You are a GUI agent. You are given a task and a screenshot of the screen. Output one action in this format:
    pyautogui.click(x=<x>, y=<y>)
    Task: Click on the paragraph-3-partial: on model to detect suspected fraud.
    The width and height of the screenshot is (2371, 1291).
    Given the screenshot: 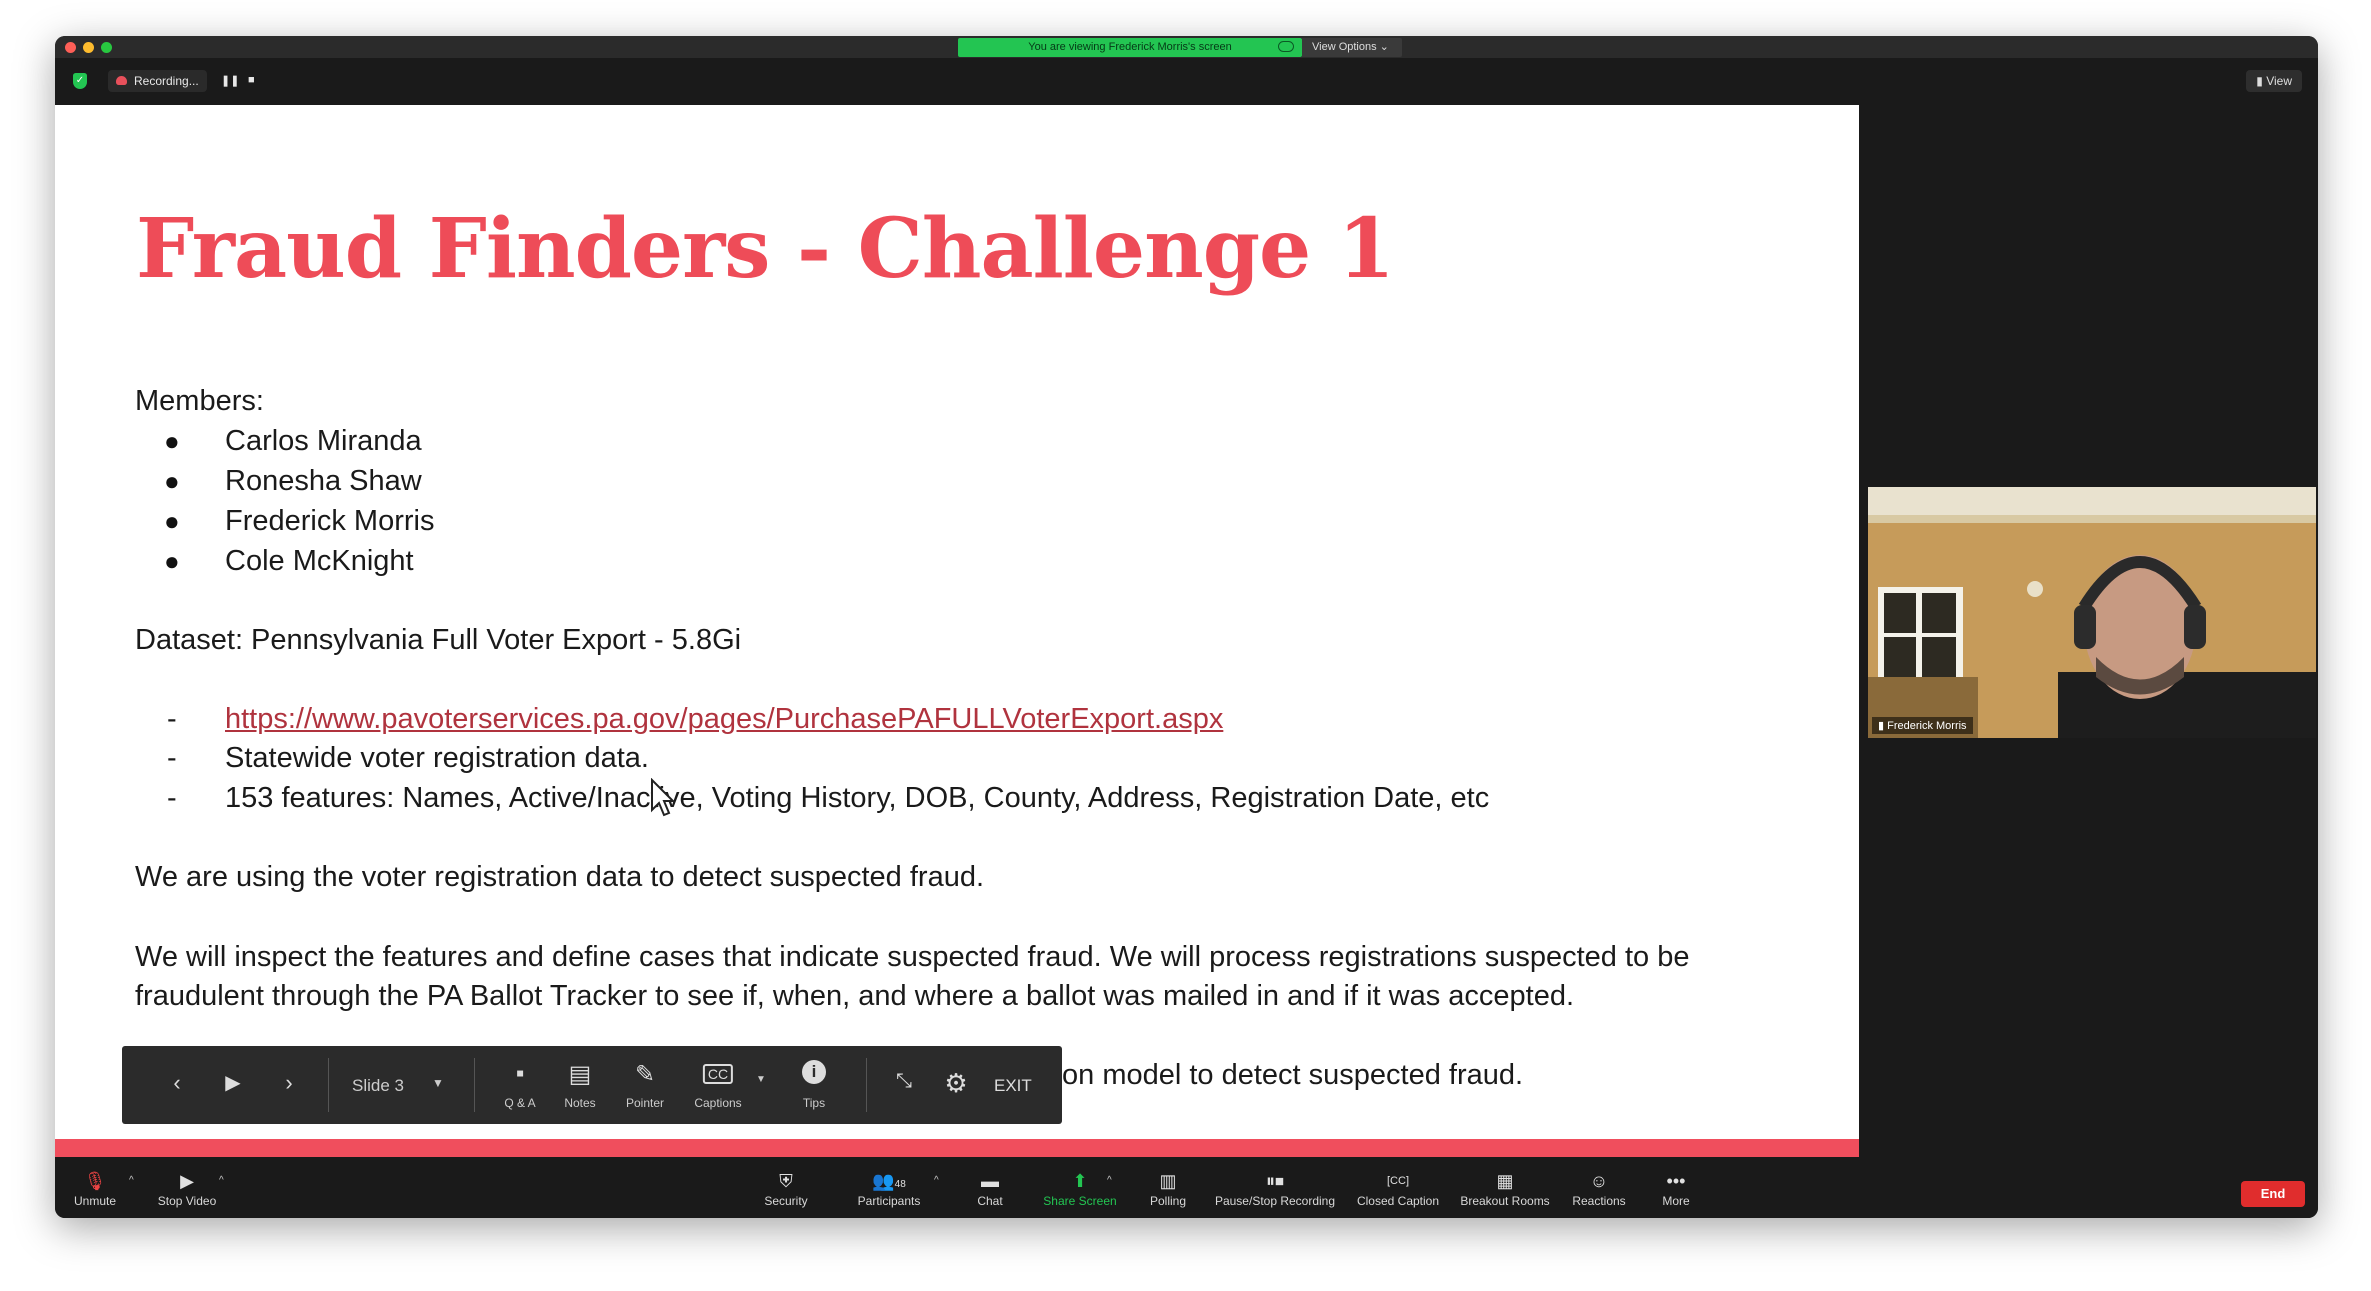 What is the action you would take?
    pyautogui.click(x=1293, y=1075)
    